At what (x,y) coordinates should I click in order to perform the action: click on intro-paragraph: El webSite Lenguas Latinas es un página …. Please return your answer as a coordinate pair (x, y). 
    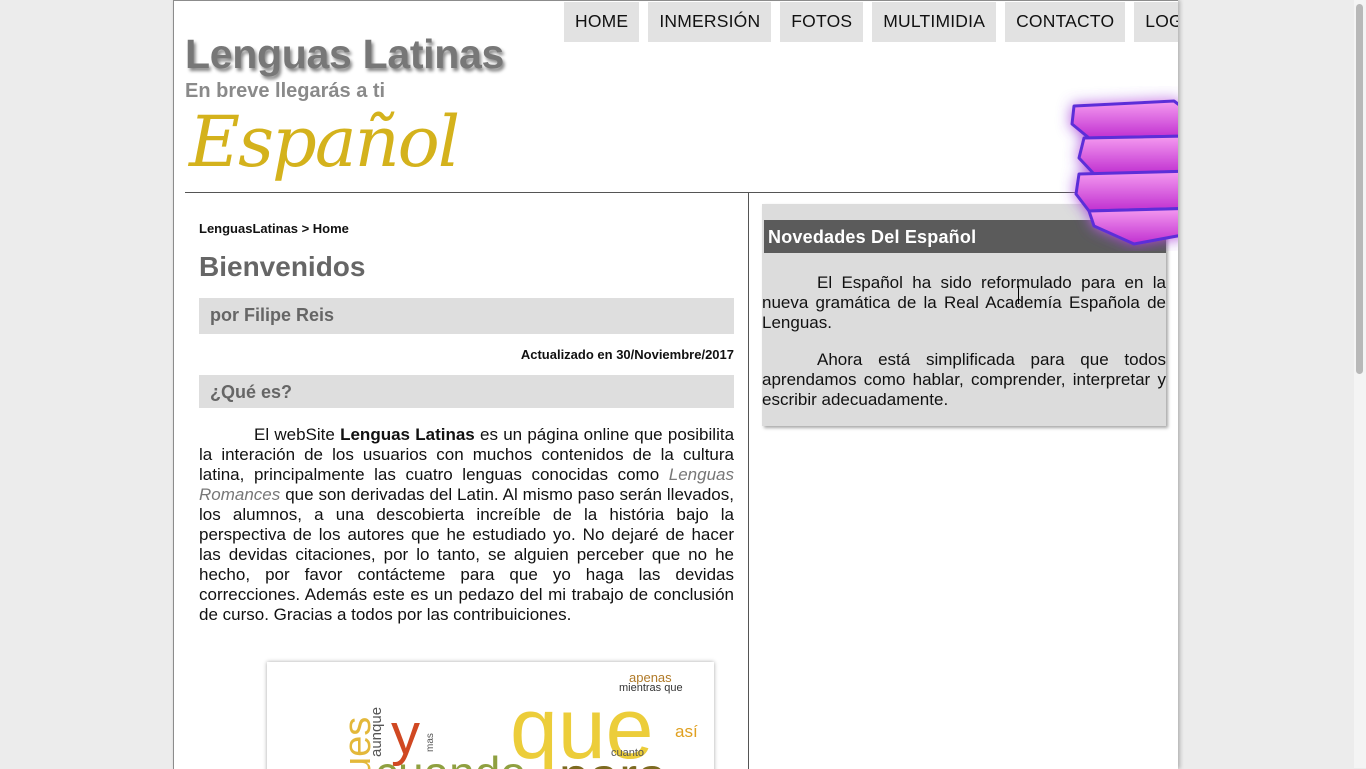
    Looking at the image, I should click on (466, 525).